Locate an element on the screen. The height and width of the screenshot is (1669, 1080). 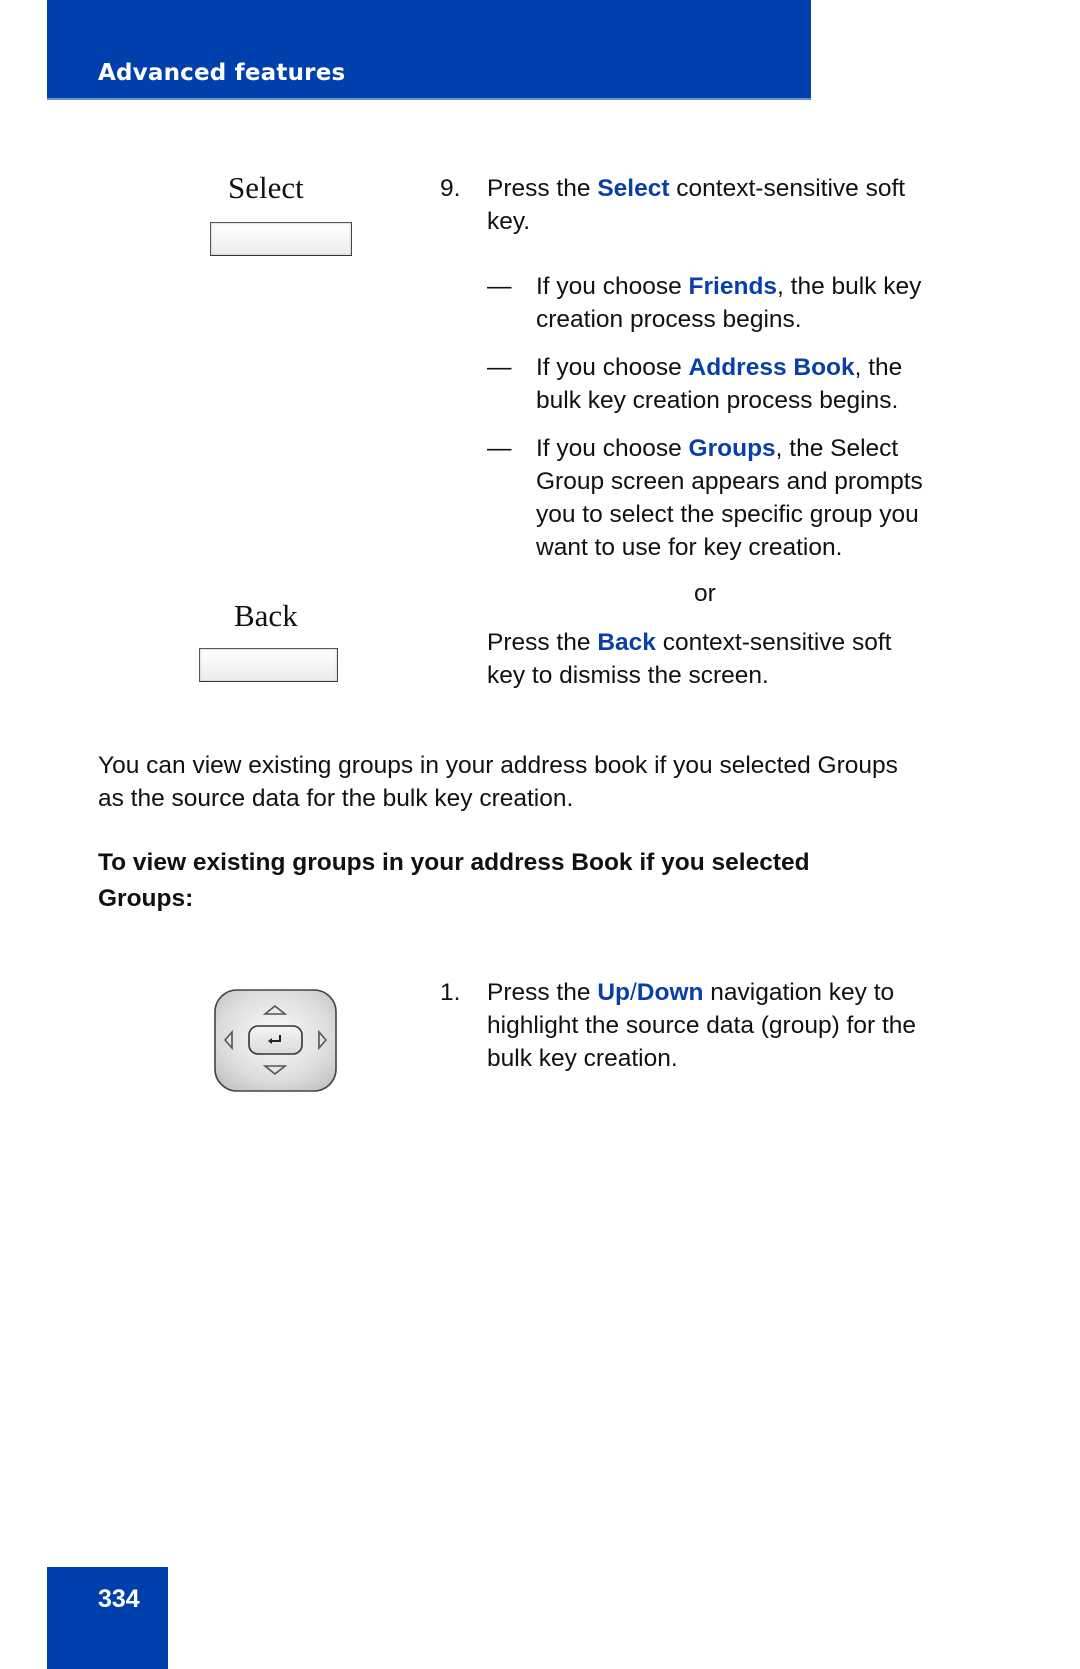
step-9-line-2: key. is located at coordinates (509, 221).